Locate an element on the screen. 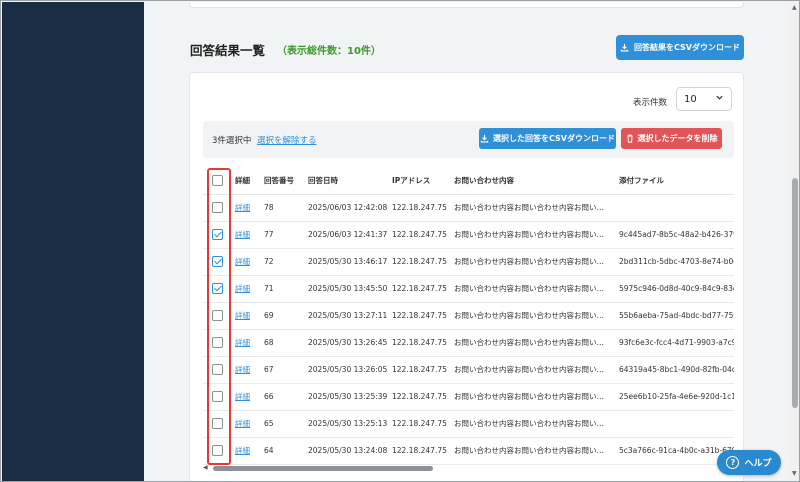 This screenshot has height=482, width=800. cell-number: 72 is located at coordinates (281, 262).